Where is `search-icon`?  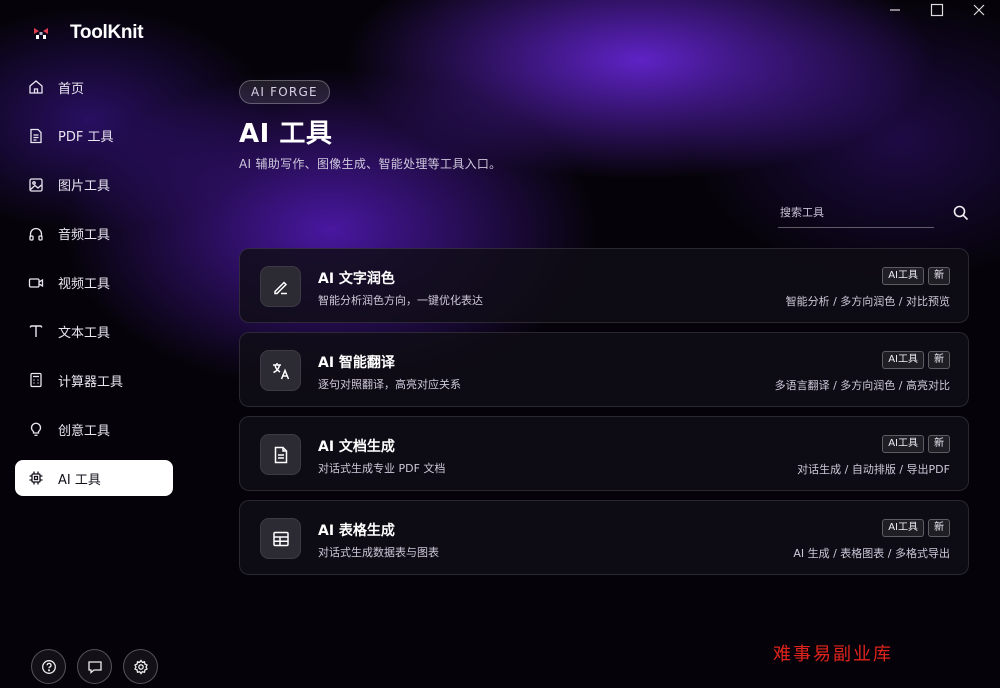 search-icon is located at coordinates (961, 213).